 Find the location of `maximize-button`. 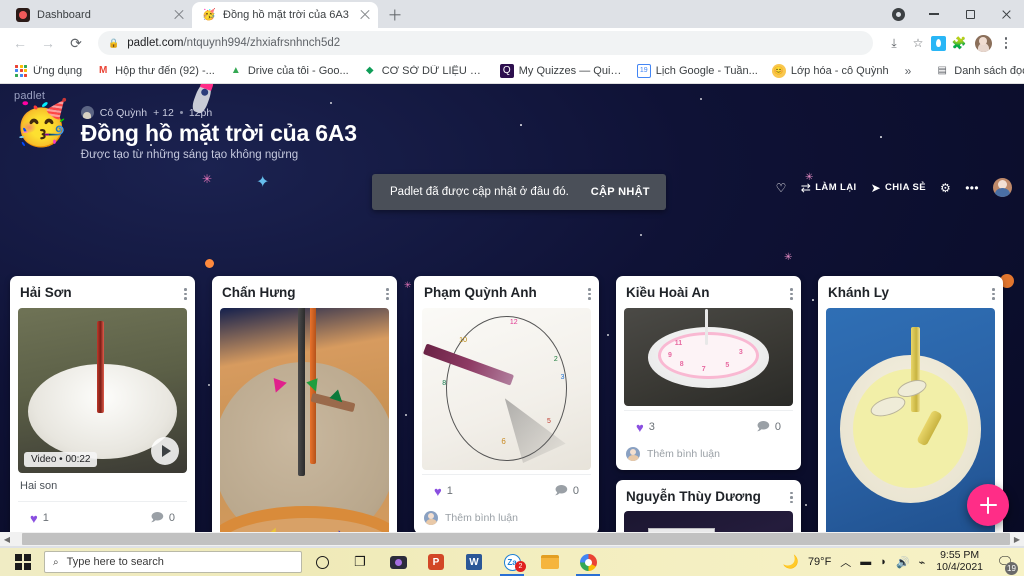

maximize-button is located at coordinates (970, 14).